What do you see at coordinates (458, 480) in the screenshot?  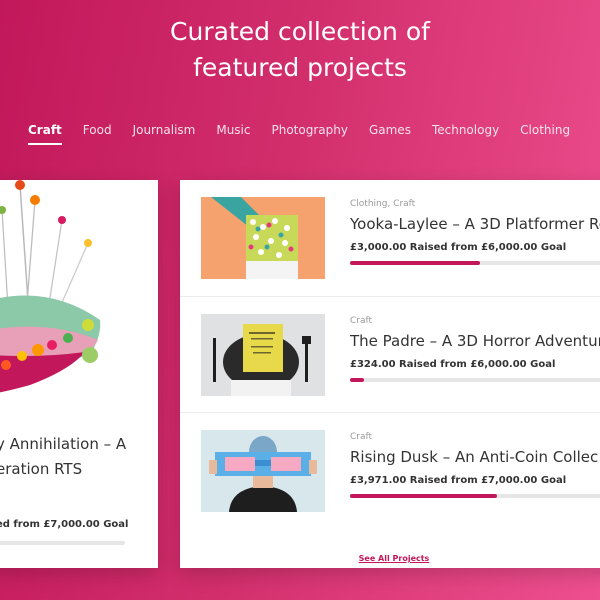 I see `project-raised-text: £3,971.00 Raised from £7,000.00 Goal` at bounding box center [458, 480].